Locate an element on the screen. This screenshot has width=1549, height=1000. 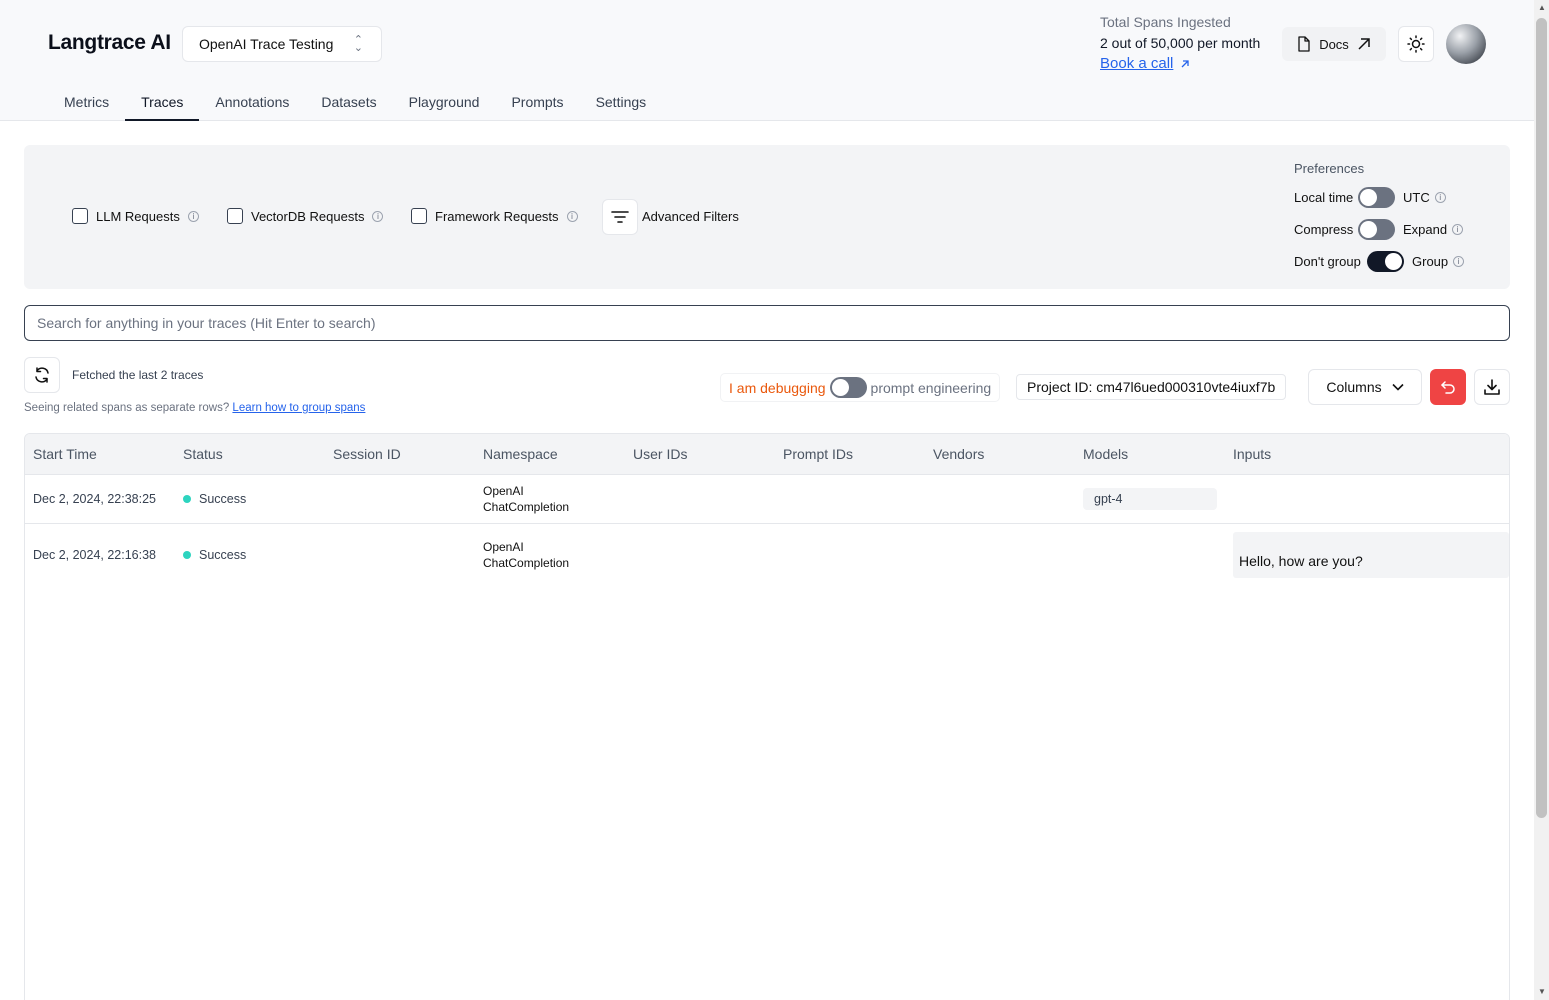
mode-switch: I am debugging prompt engineering is located at coordinates (860, 387).